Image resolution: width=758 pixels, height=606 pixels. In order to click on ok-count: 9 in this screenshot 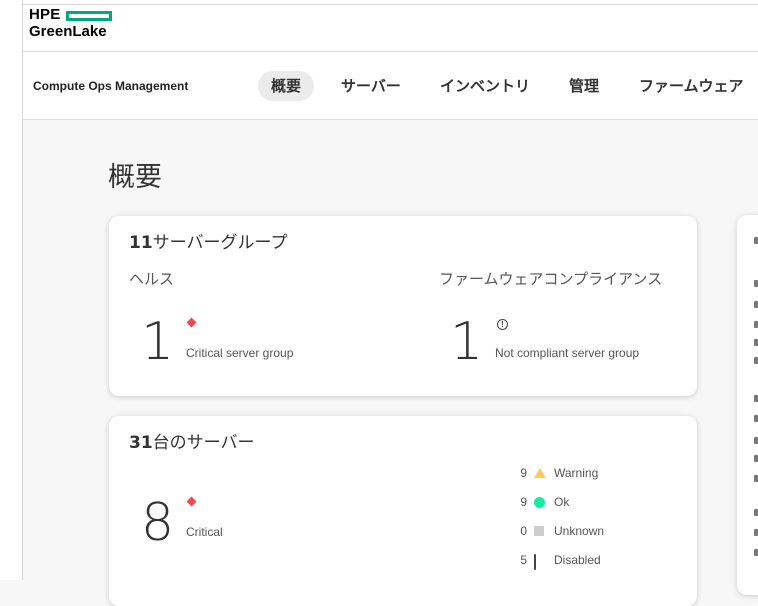, I will do `click(523, 502)`.